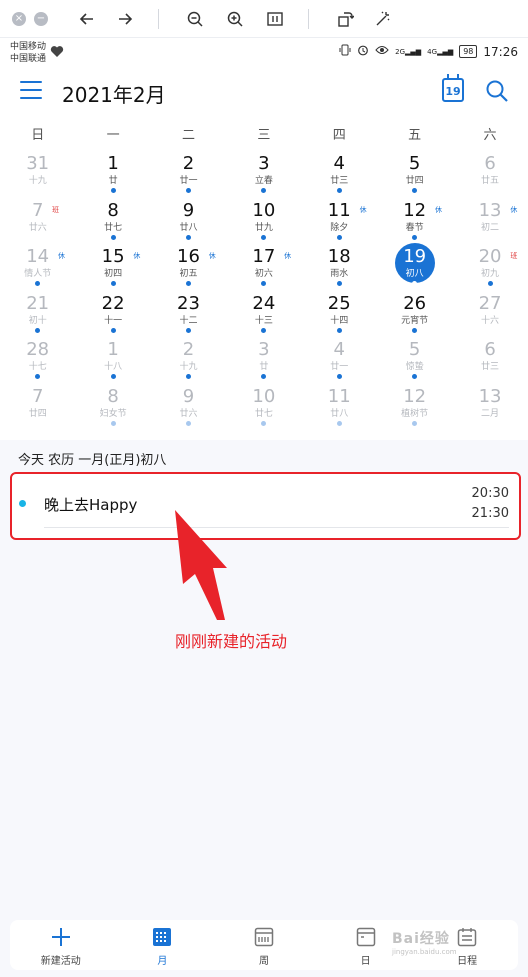 The height and width of the screenshot is (977, 528). I want to click on carrier-1: 中国移动, so click(28, 47).